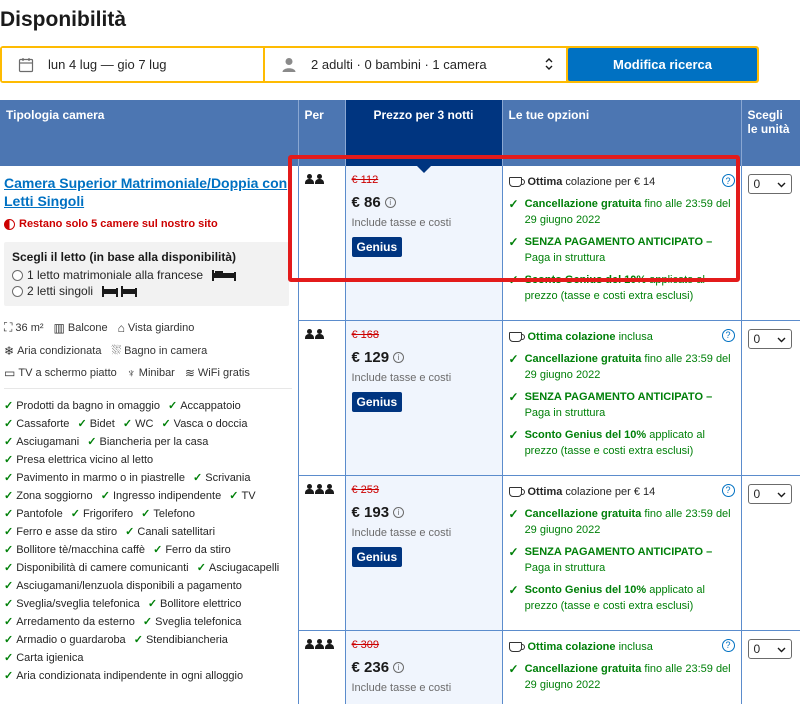  I want to click on breakfast-text: colazione per € 14, so click(609, 182).